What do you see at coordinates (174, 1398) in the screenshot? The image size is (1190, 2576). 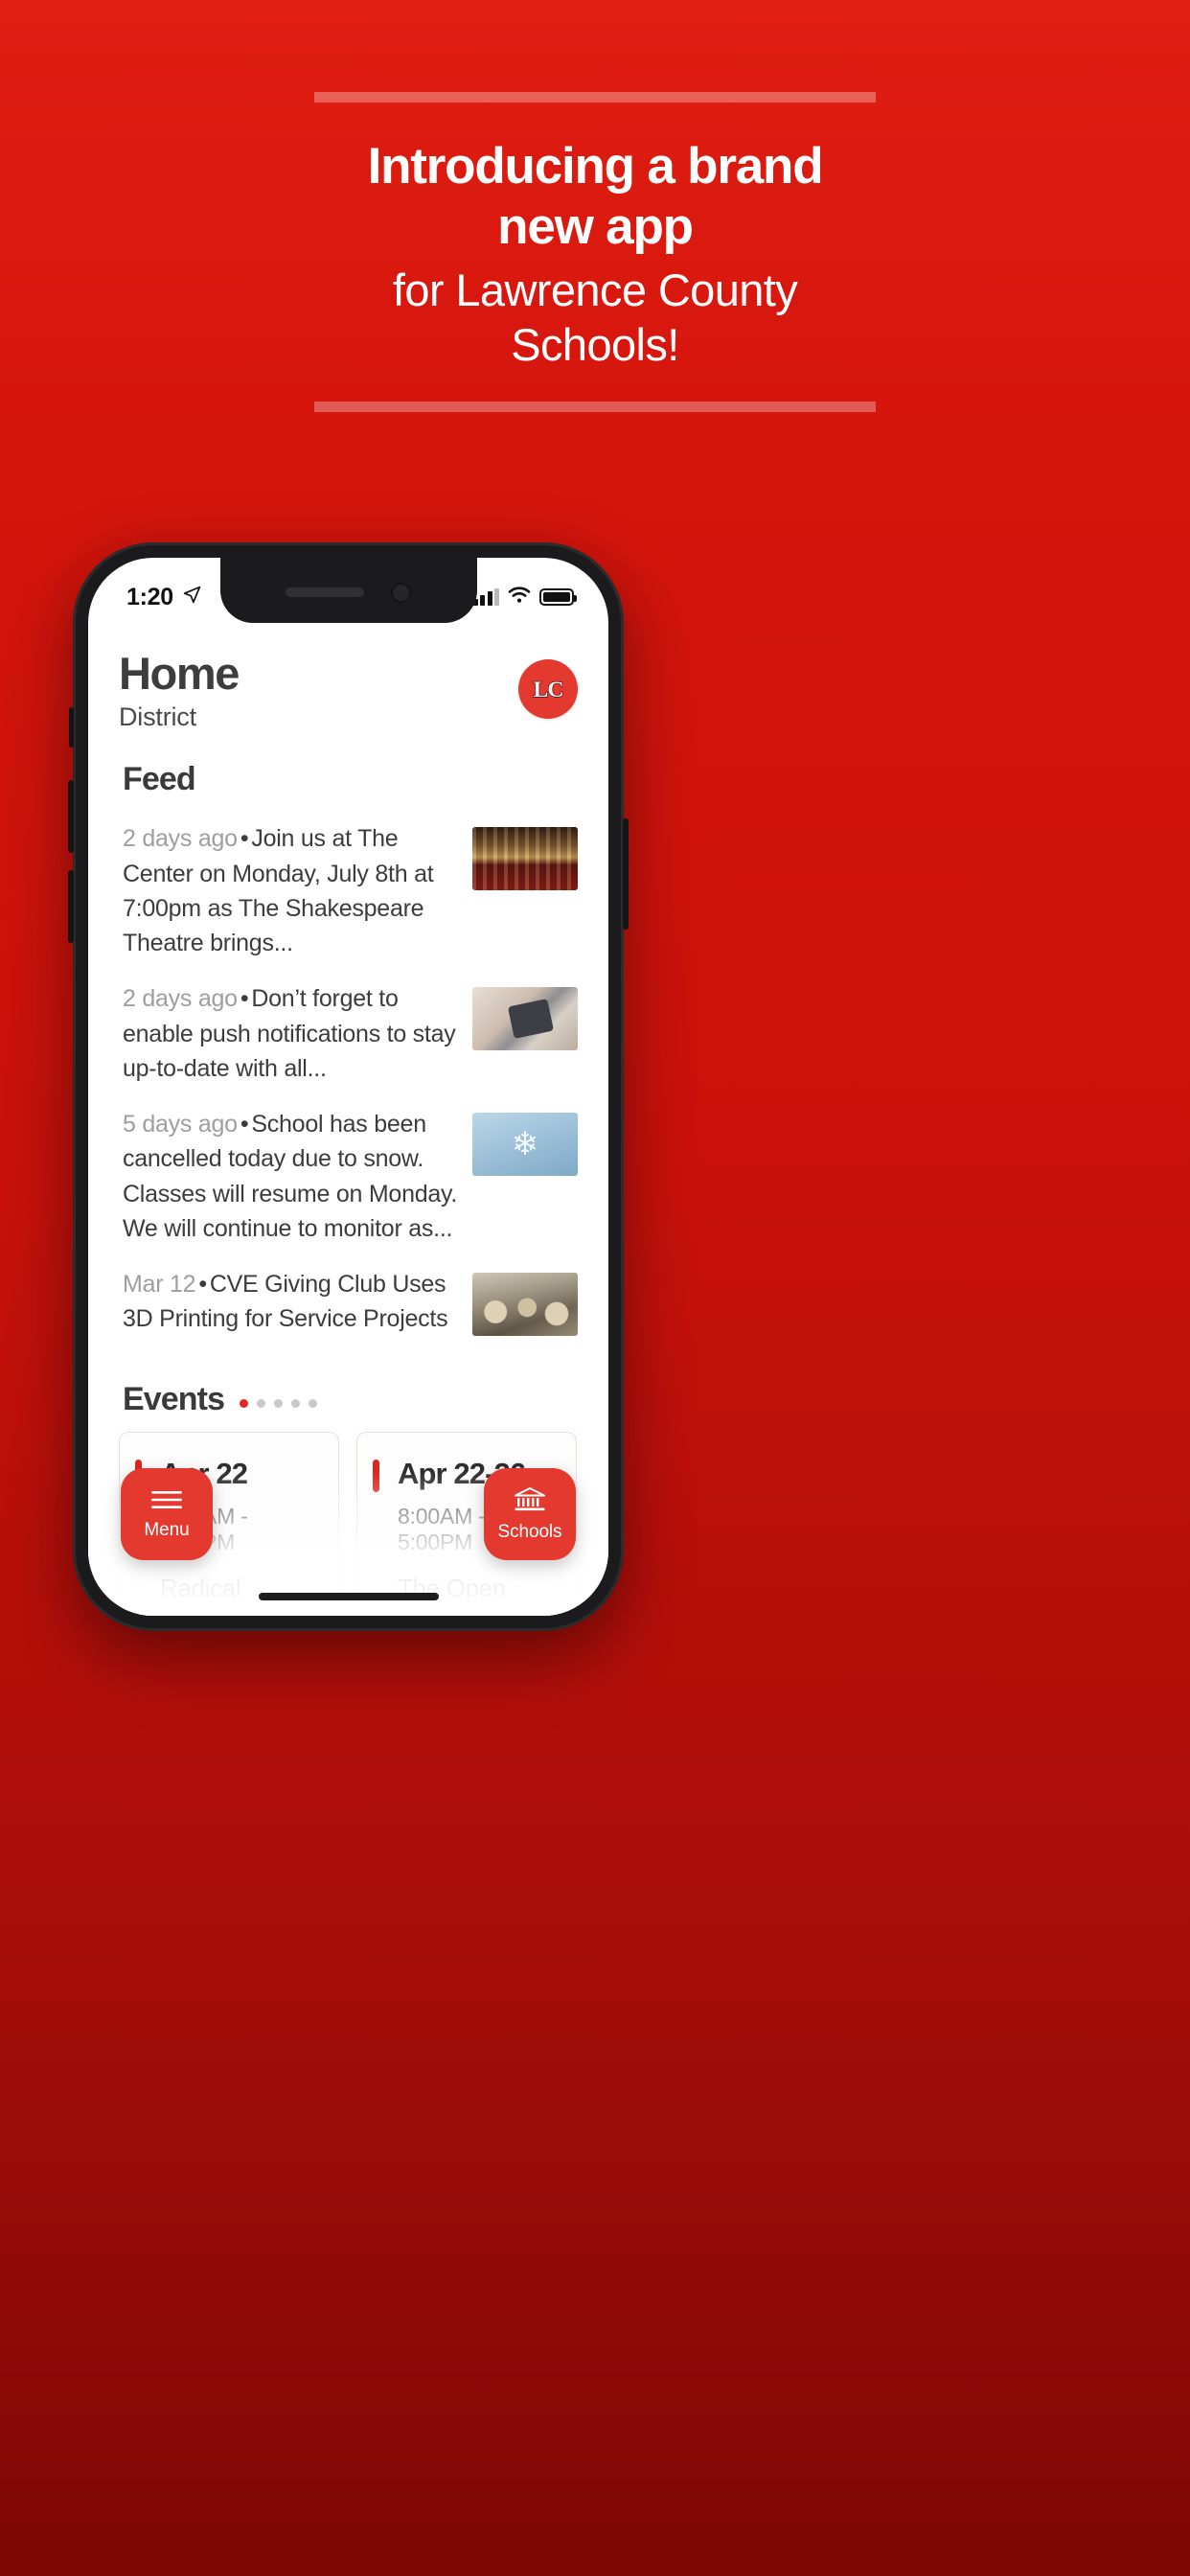 I see `events-section-title: Events` at bounding box center [174, 1398].